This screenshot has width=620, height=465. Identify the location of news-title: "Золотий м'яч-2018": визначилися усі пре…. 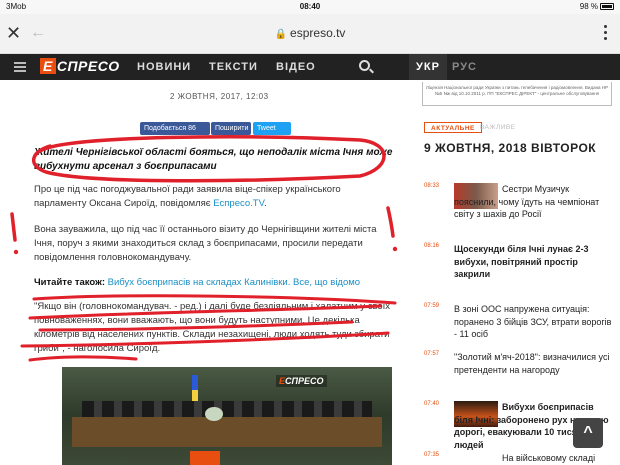
(533, 363).